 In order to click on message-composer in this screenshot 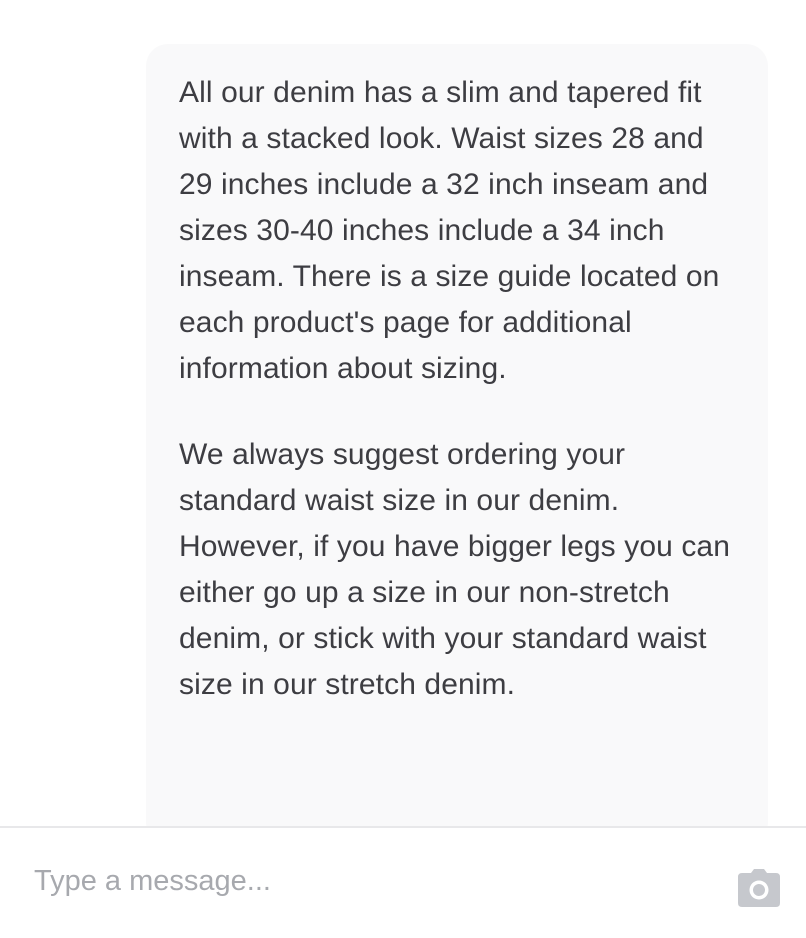, I will do `click(403, 882)`.